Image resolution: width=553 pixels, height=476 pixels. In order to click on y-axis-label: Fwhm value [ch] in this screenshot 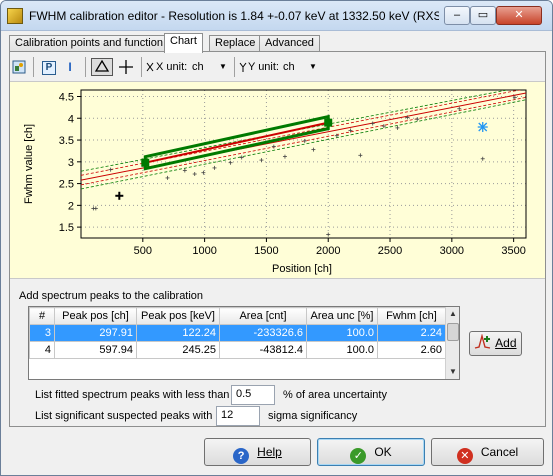, I will do `click(29, 164)`.